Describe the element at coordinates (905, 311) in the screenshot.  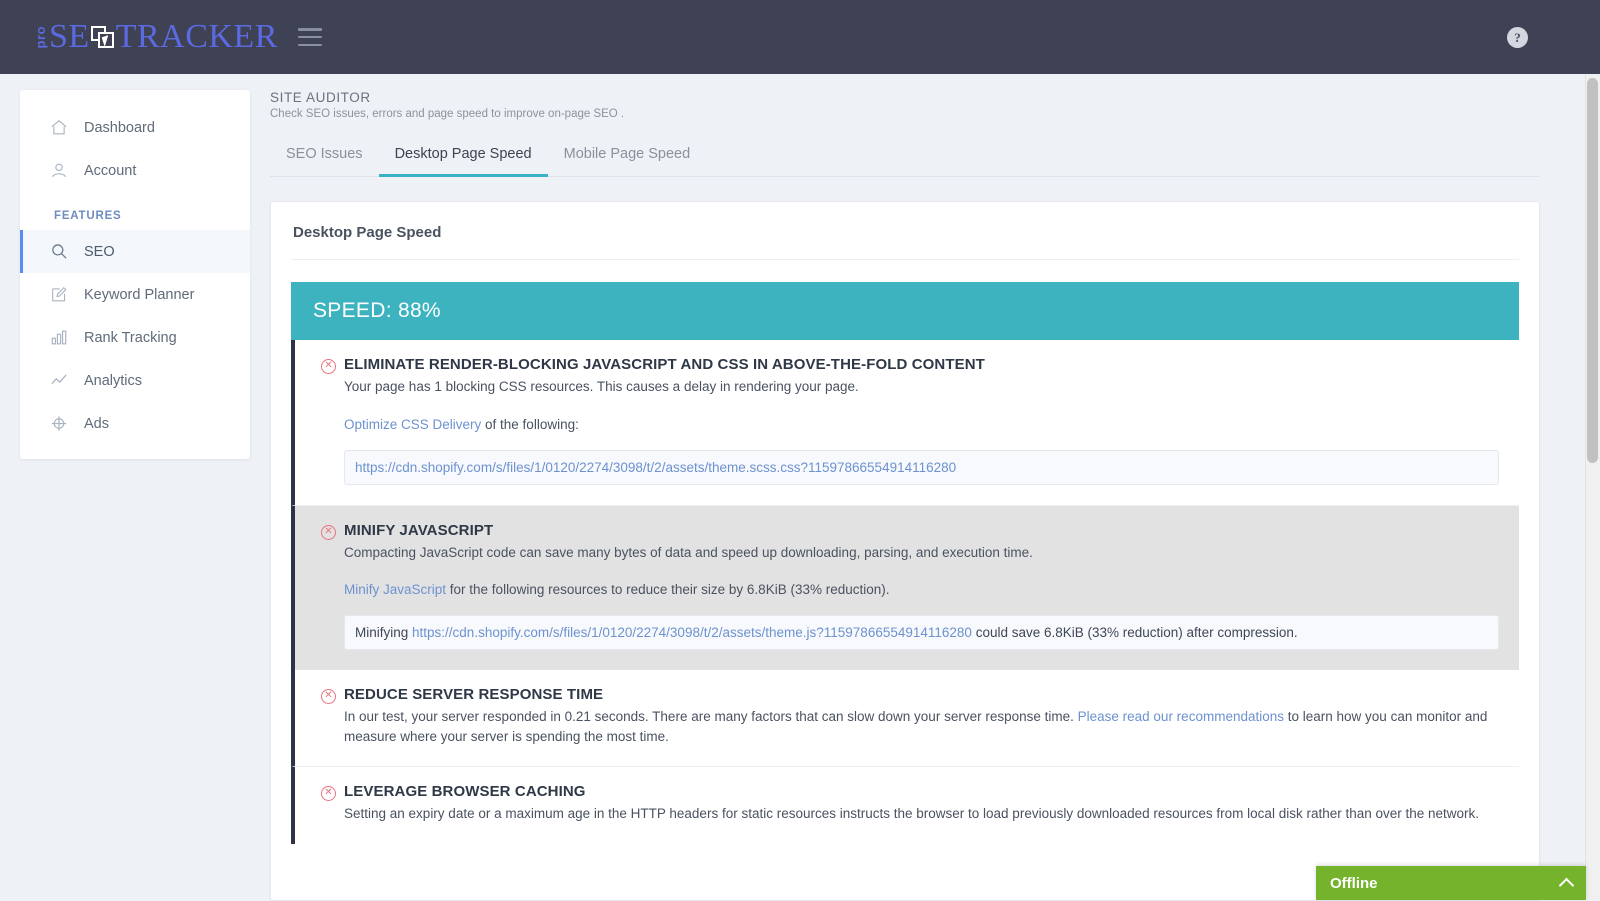
I see `speed-score-banner: SPEED: 88%` at that location.